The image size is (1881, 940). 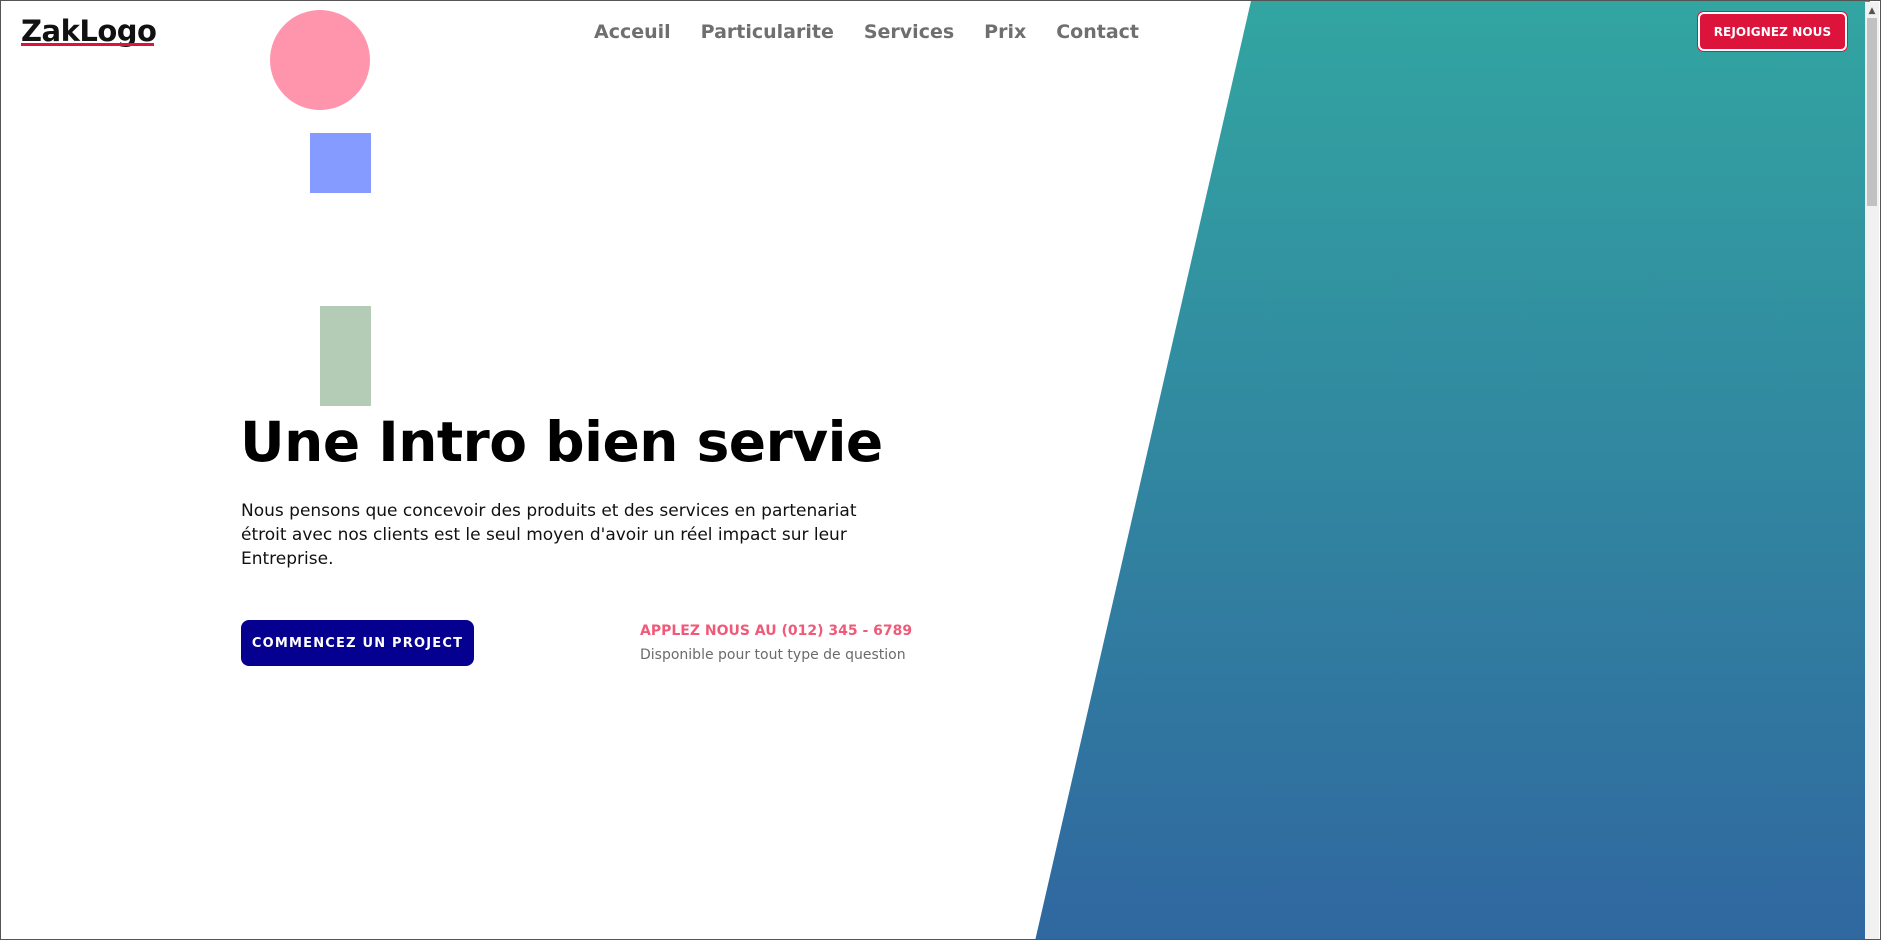 I want to click on nav-item-contact: Contact, so click(x=1097, y=32).